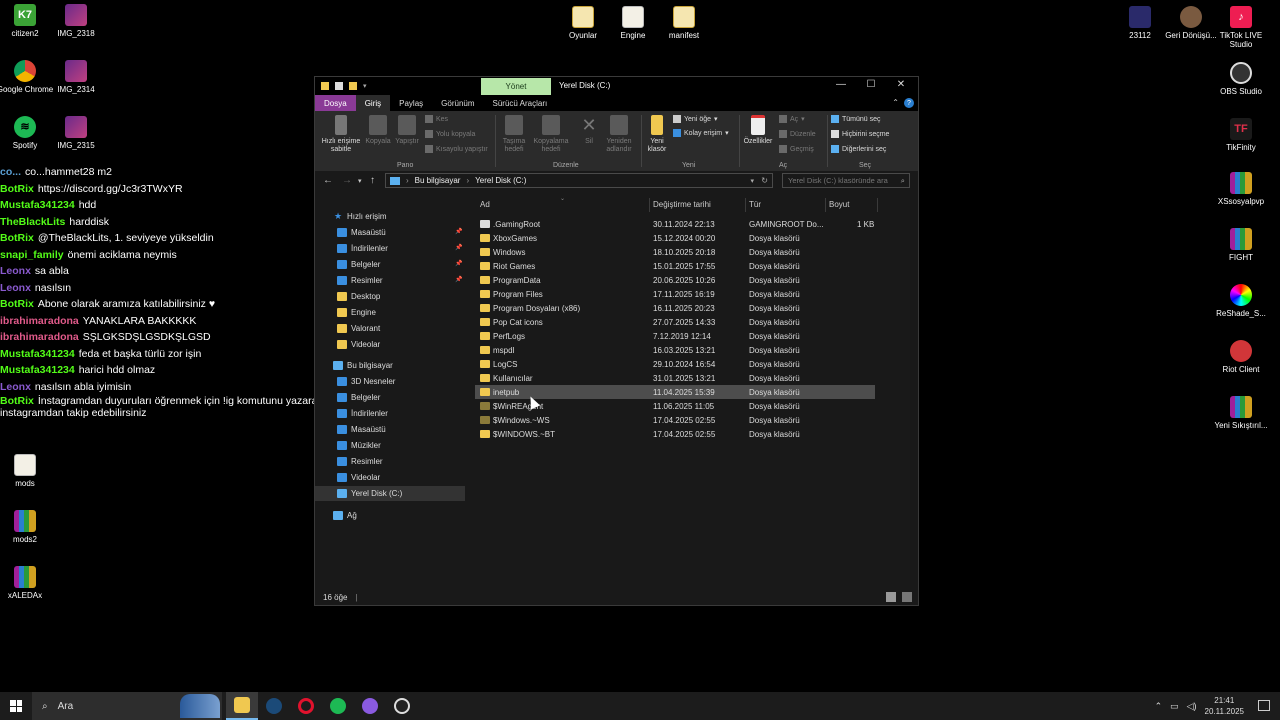 This screenshot has width=1280, height=720. What do you see at coordinates (363, 365) in the screenshot?
I see `nav-this-pc: Bu bilgisayar` at bounding box center [363, 365].